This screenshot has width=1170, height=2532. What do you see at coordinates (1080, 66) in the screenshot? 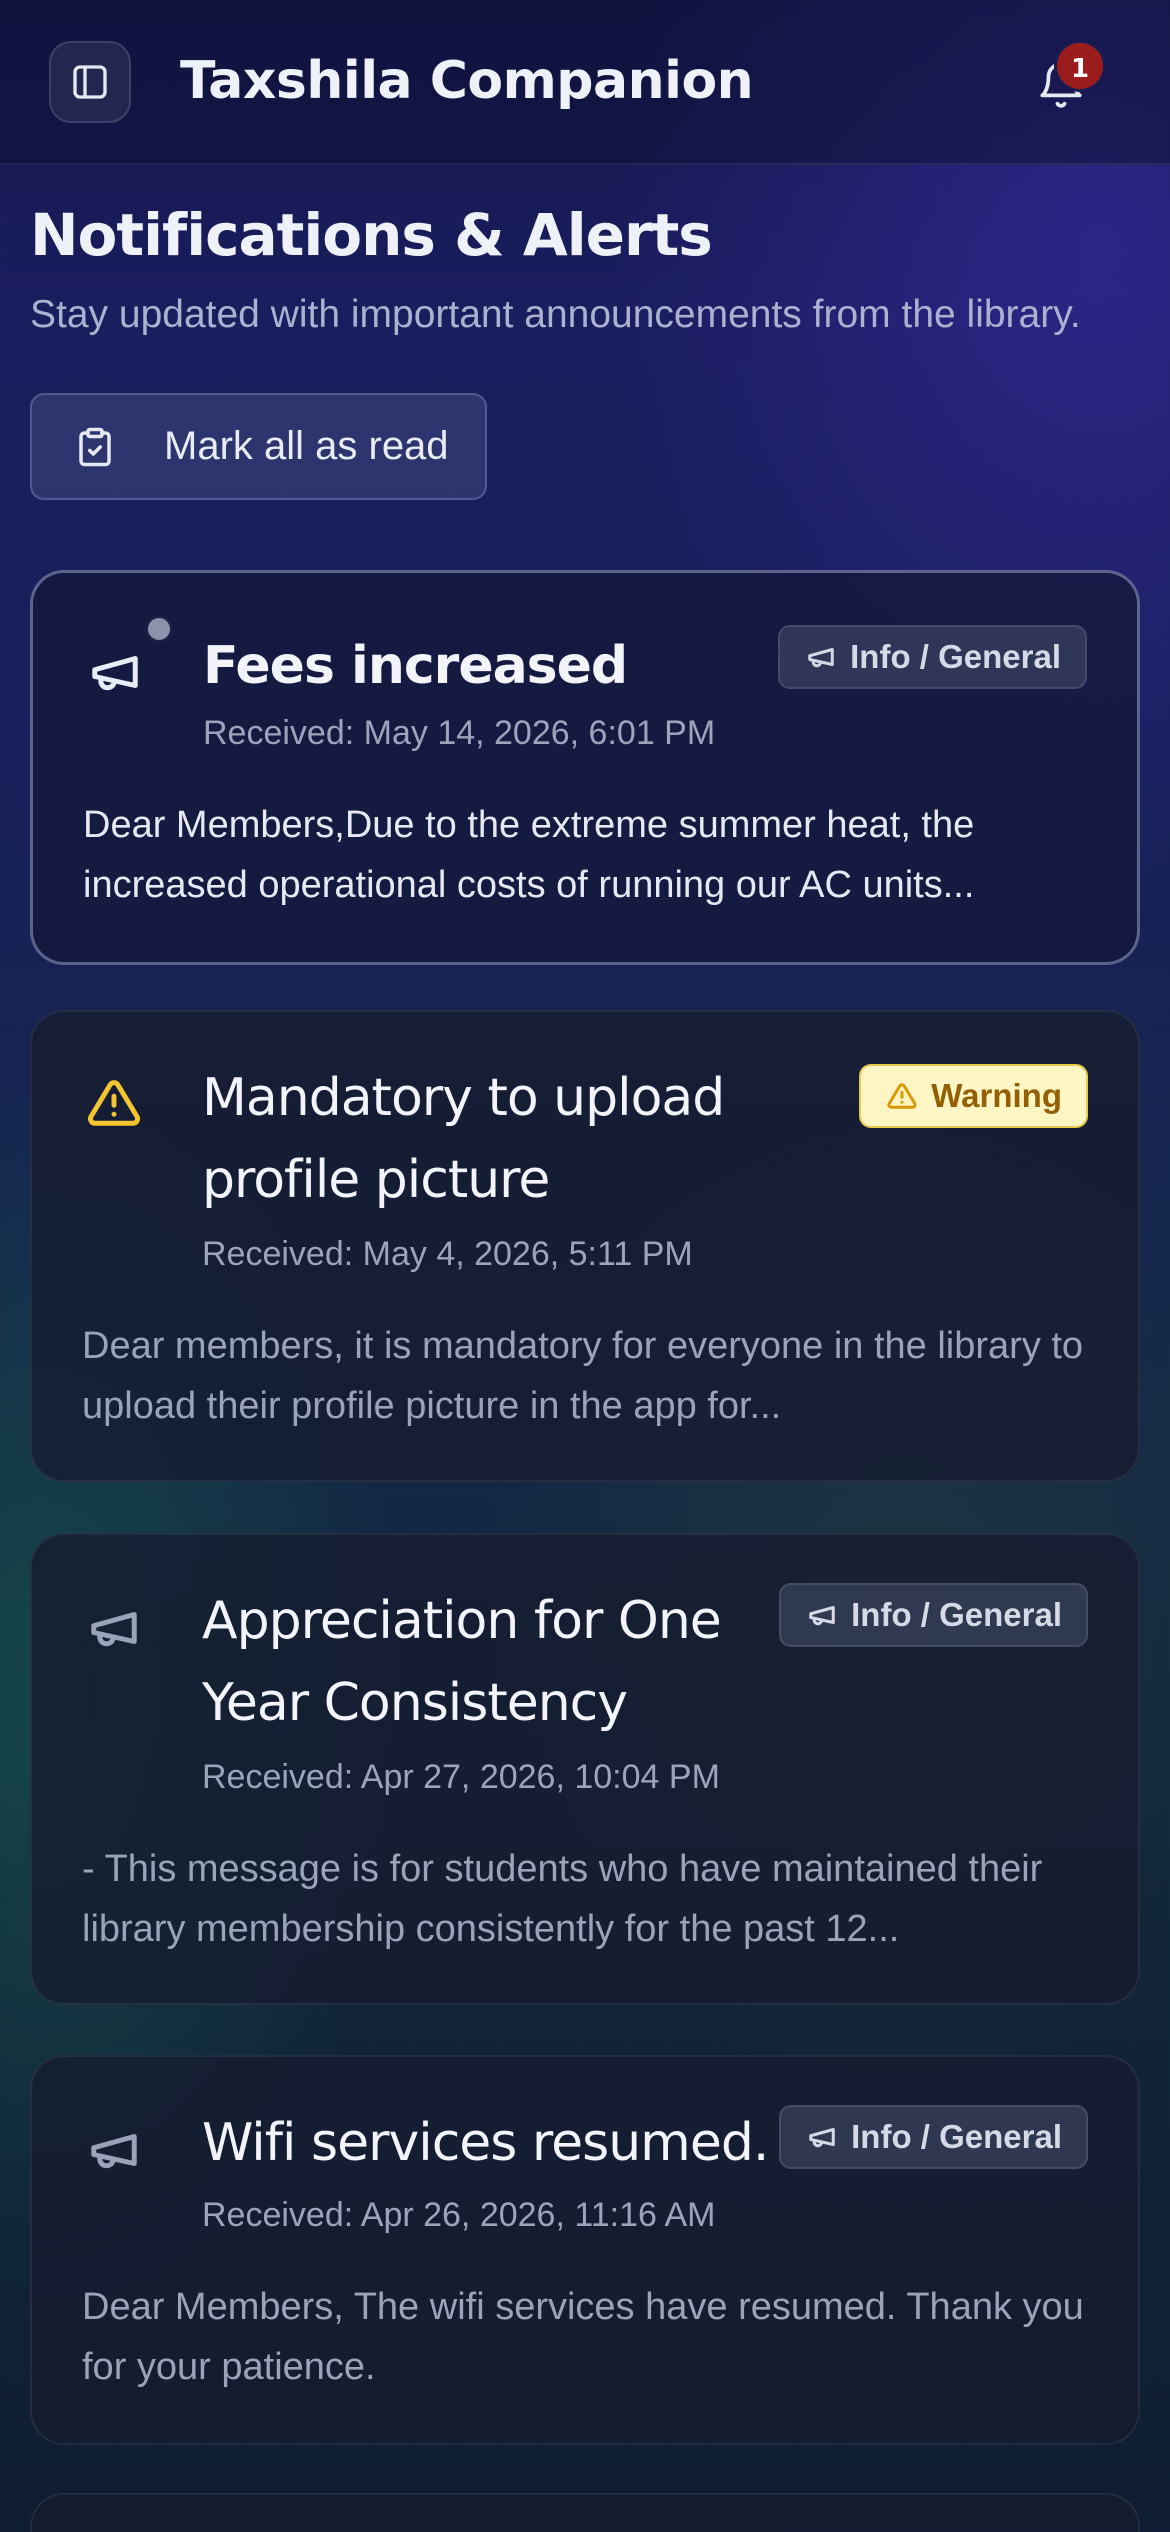
I see `notification-count-badge: 1` at bounding box center [1080, 66].